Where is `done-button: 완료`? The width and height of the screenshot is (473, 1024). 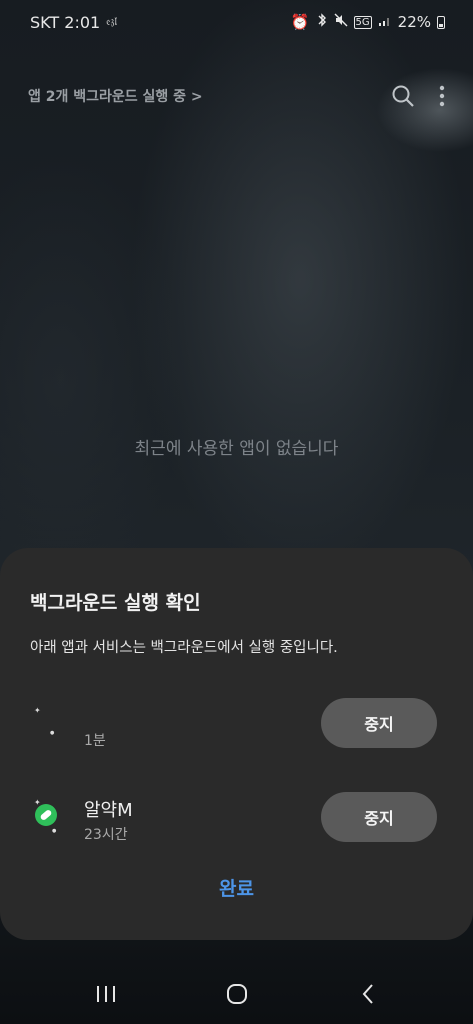
done-button: 완료 is located at coordinates (236, 887).